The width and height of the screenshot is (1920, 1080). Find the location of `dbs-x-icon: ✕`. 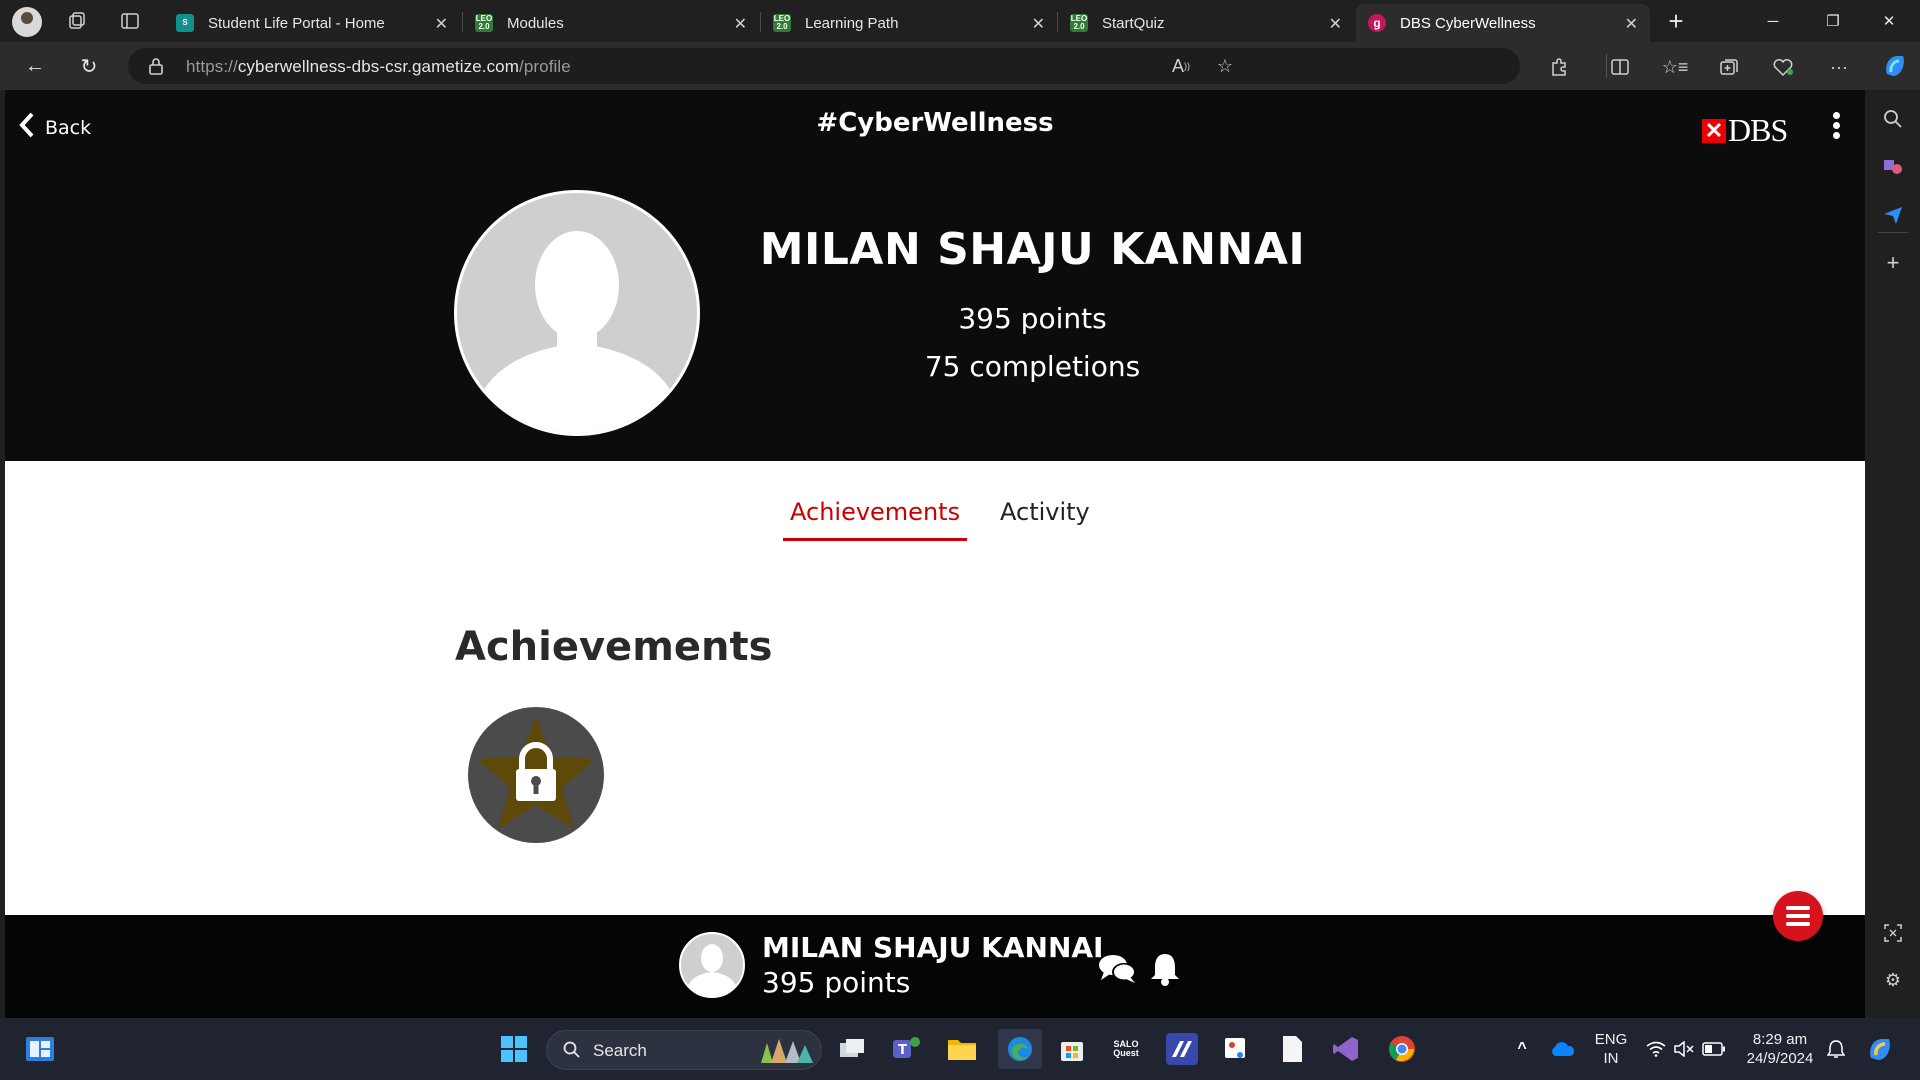

dbs-x-icon: ✕ is located at coordinates (1714, 130).